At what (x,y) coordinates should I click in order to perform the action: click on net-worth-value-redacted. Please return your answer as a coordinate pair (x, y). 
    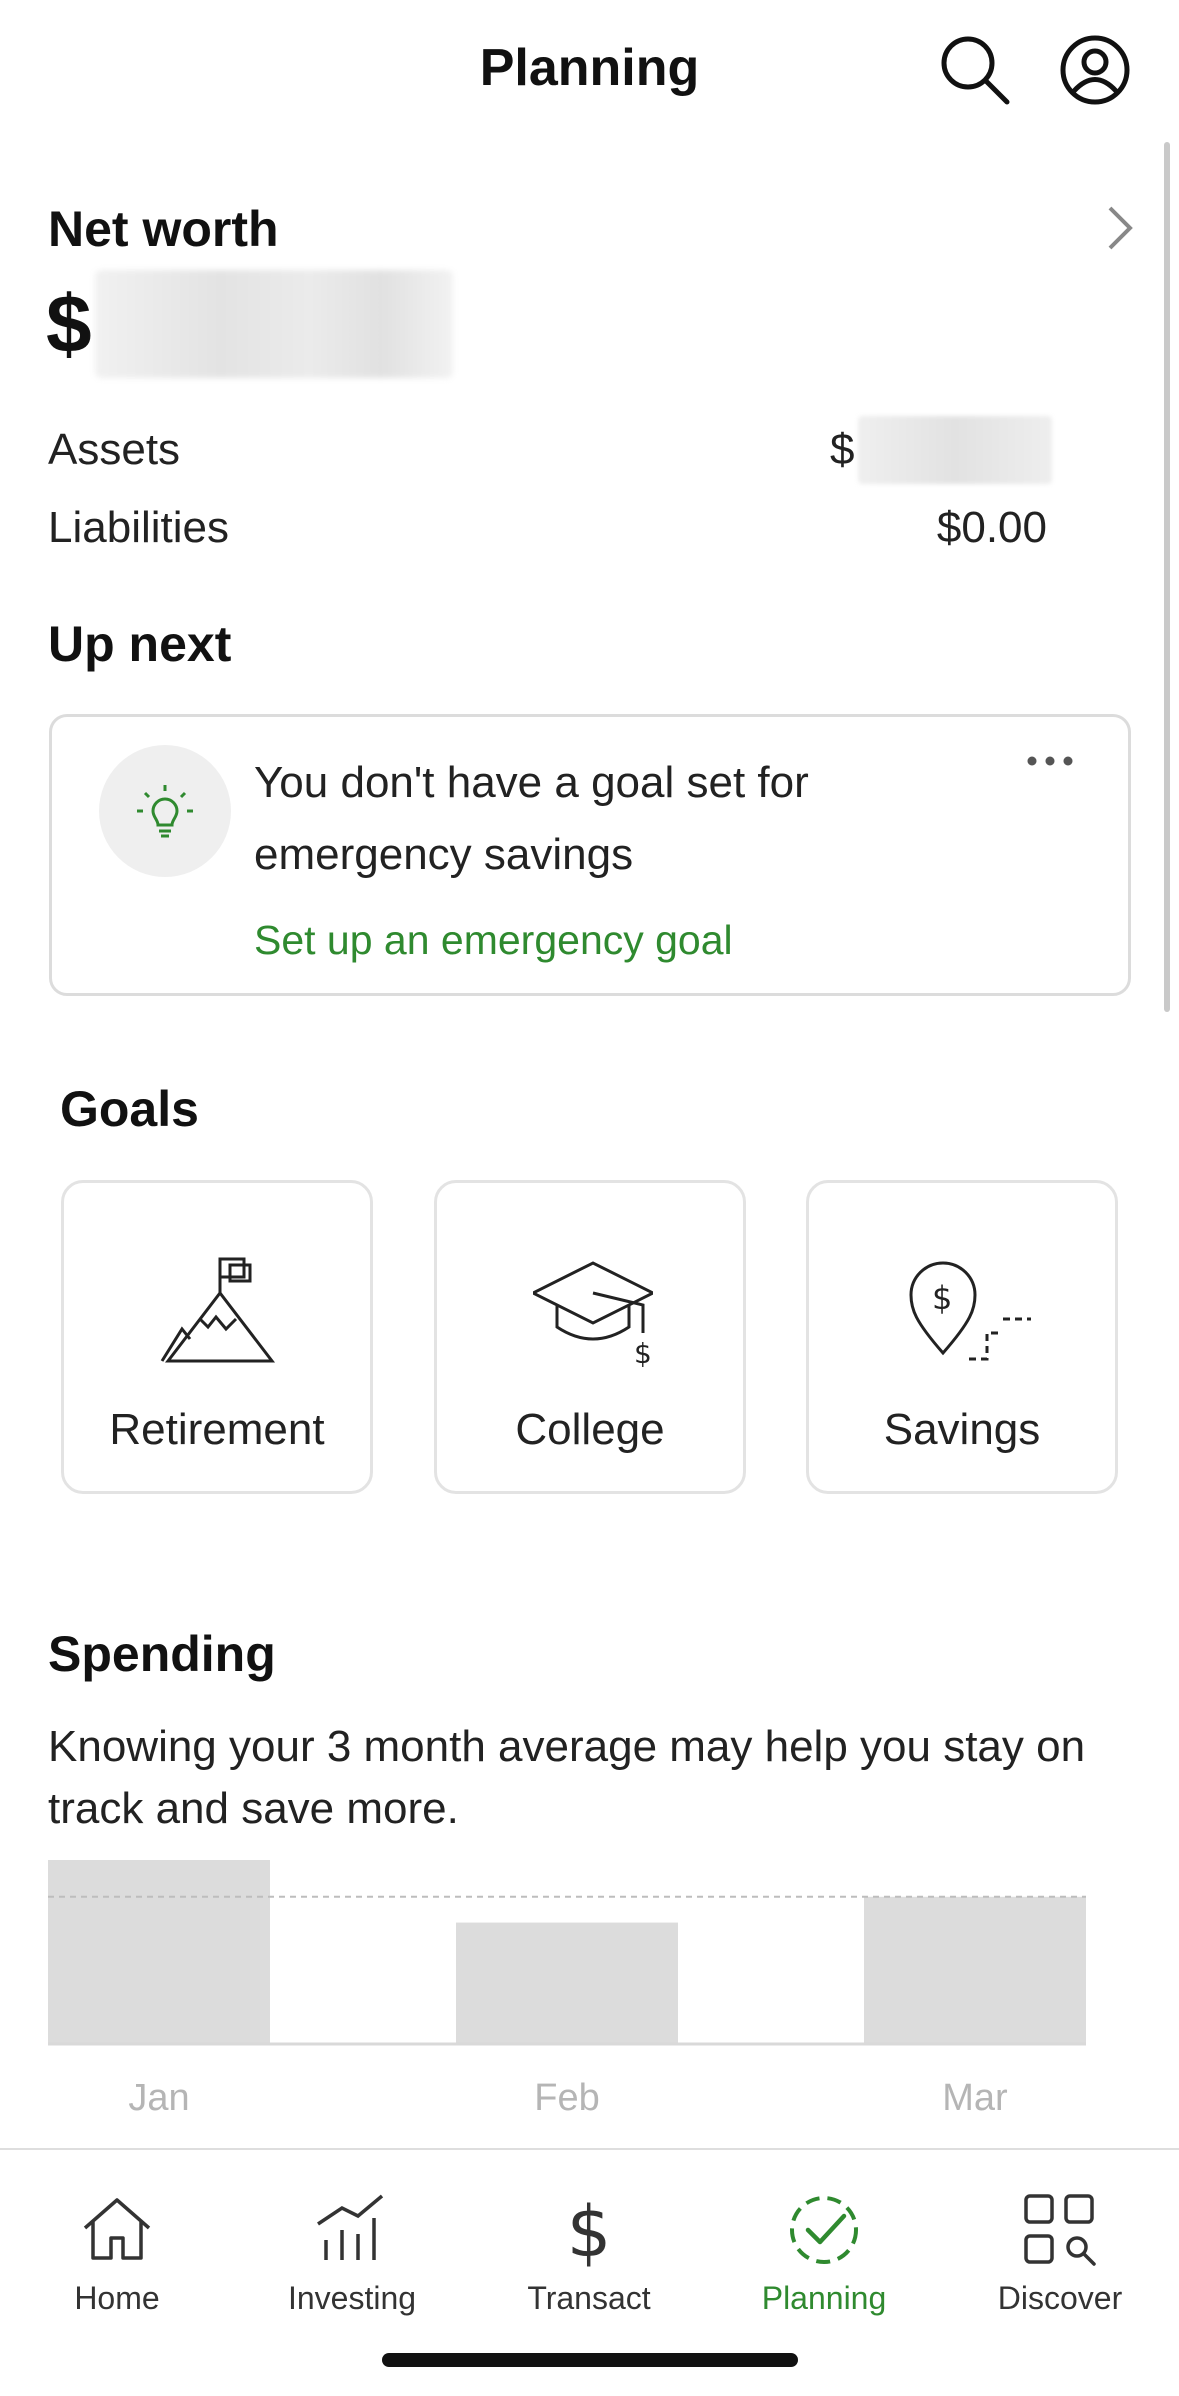
    Looking at the image, I should click on (274, 324).